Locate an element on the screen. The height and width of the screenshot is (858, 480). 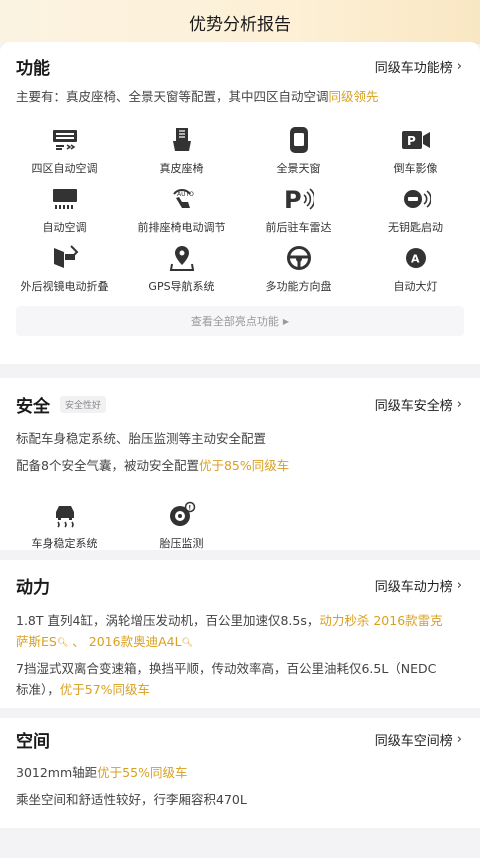
feature-label: 胎压监测 is located at coordinates (181, 543).